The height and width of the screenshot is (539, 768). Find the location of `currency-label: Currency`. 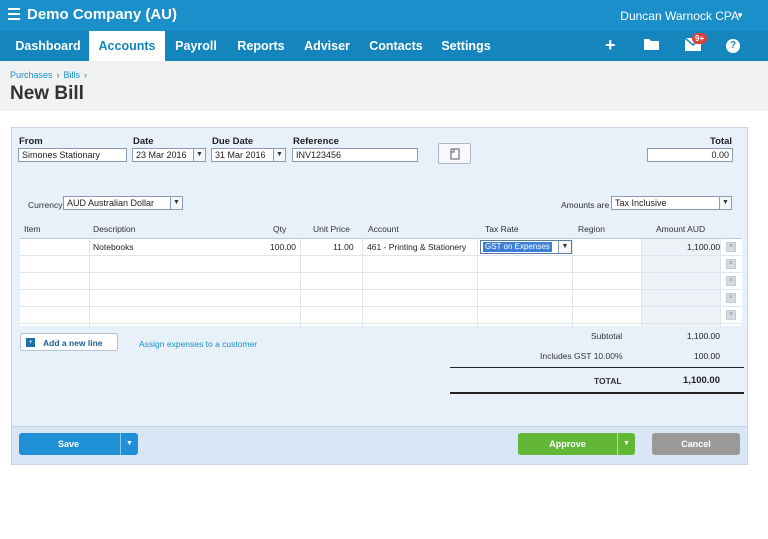

currency-label: Currency is located at coordinates (45, 205).